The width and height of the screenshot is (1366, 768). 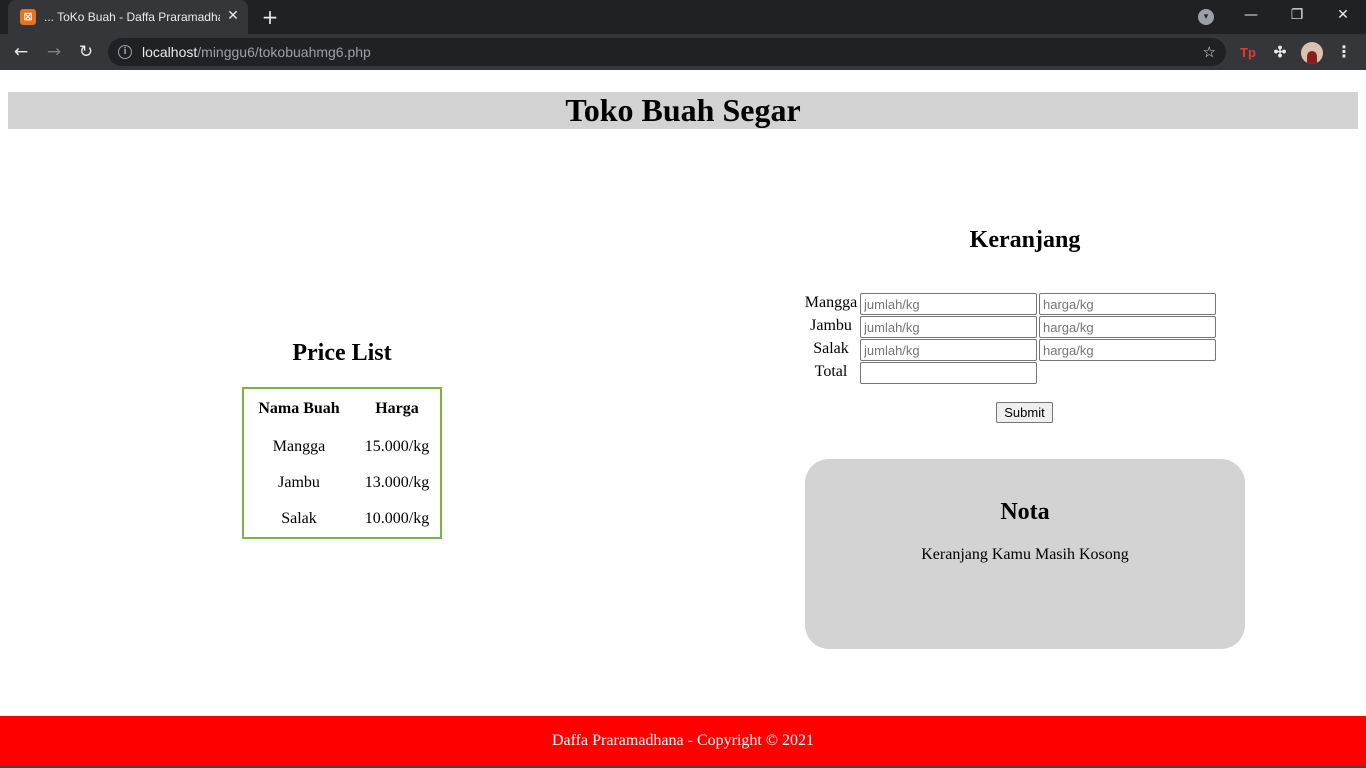 What do you see at coordinates (132, 17) in the screenshot?
I see `tab-title: ... ToKo Buah - Daffa Praramadhana` at bounding box center [132, 17].